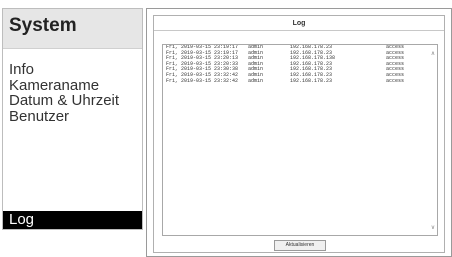 This screenshot has height=257, width=452. What do you see at coordinates (433, 54) in the screenshot?
I see `chevron-up-icon: ∧` at bounding box center [433, 54].